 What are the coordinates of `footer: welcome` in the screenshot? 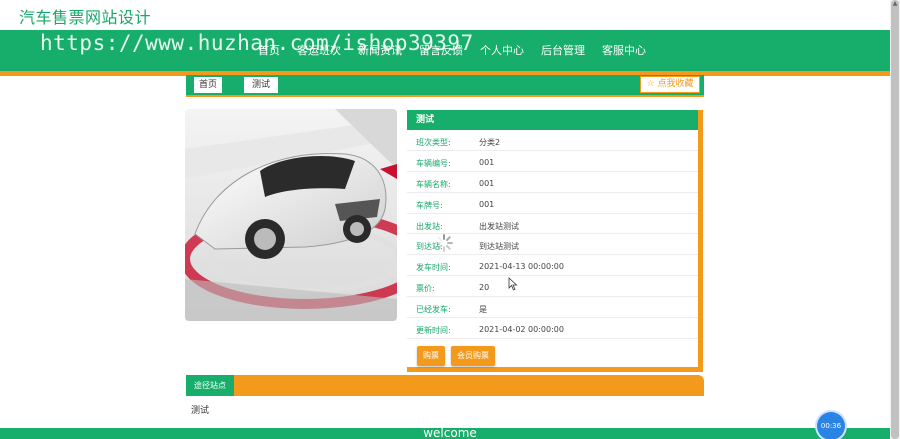 It's located at (445, 433).